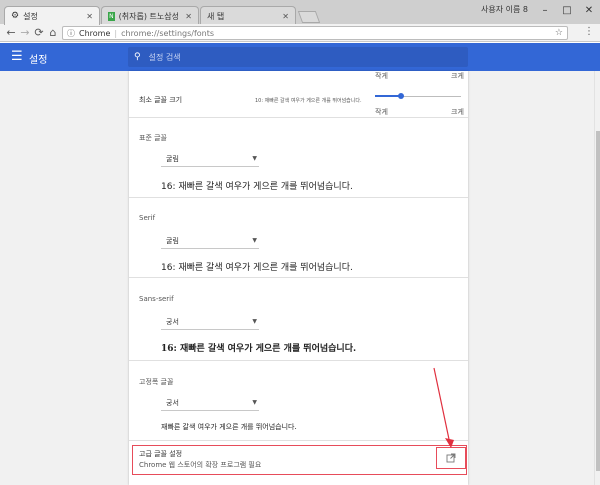 The height and width of the screenshot is (485, 600). I want to click on min-slider-max-label: 크게, so click(457, 112).